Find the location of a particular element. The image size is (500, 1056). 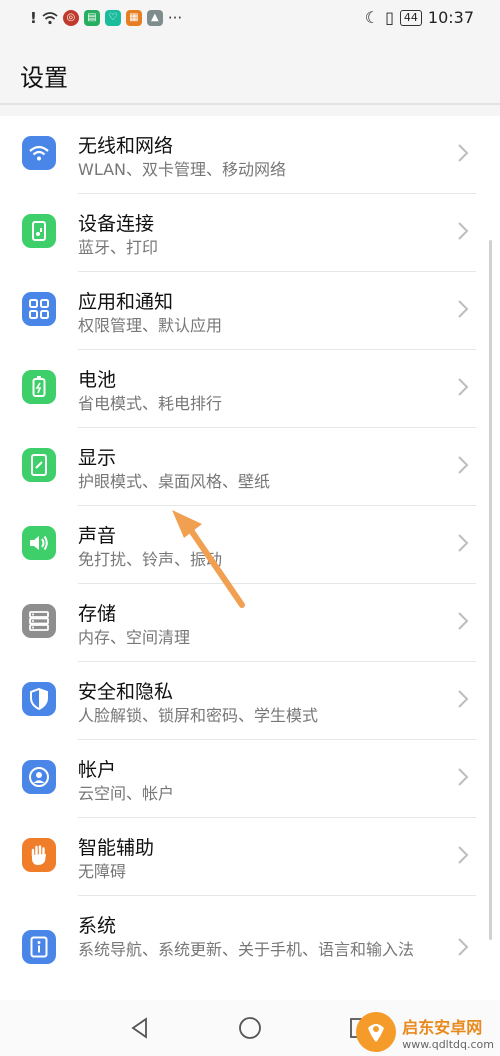

page-title: 设置 is located at coordinates (44, 78).